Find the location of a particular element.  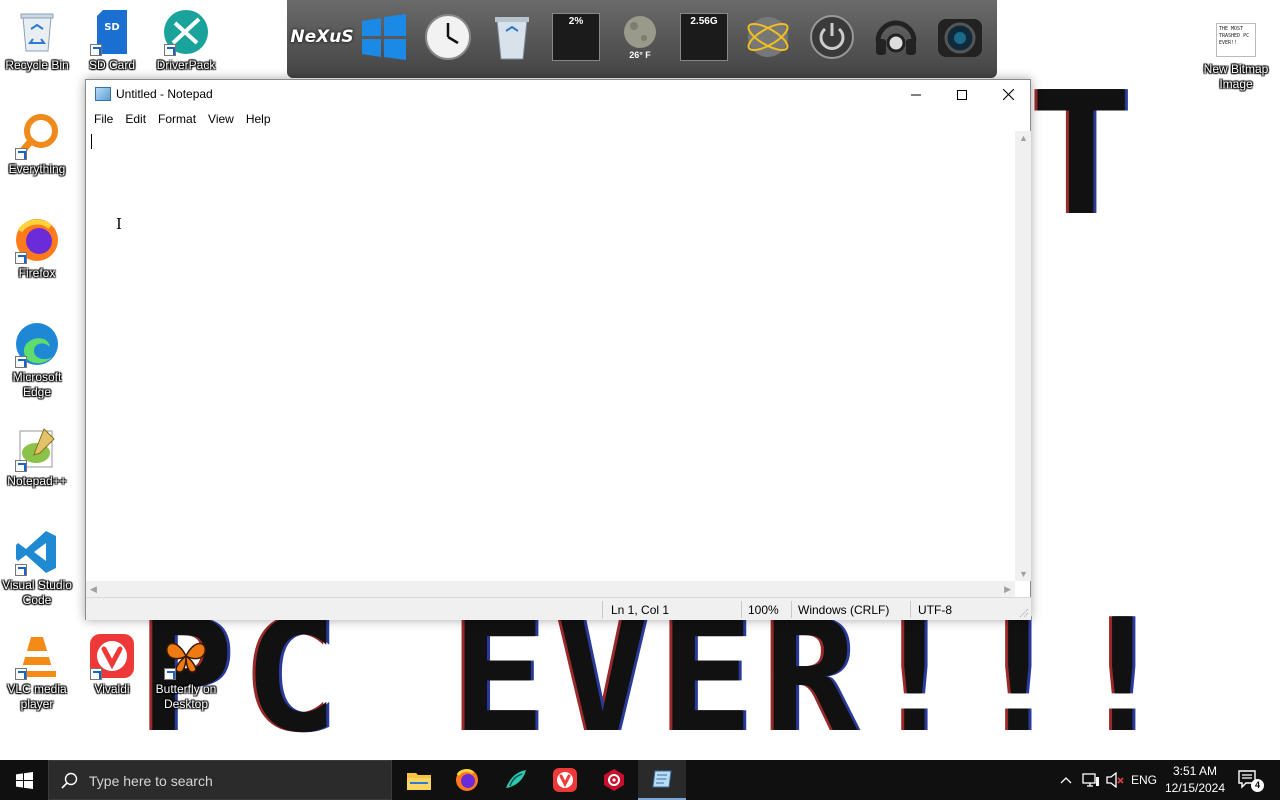

dock-recycle-bin is located at coordinates (512, 37).